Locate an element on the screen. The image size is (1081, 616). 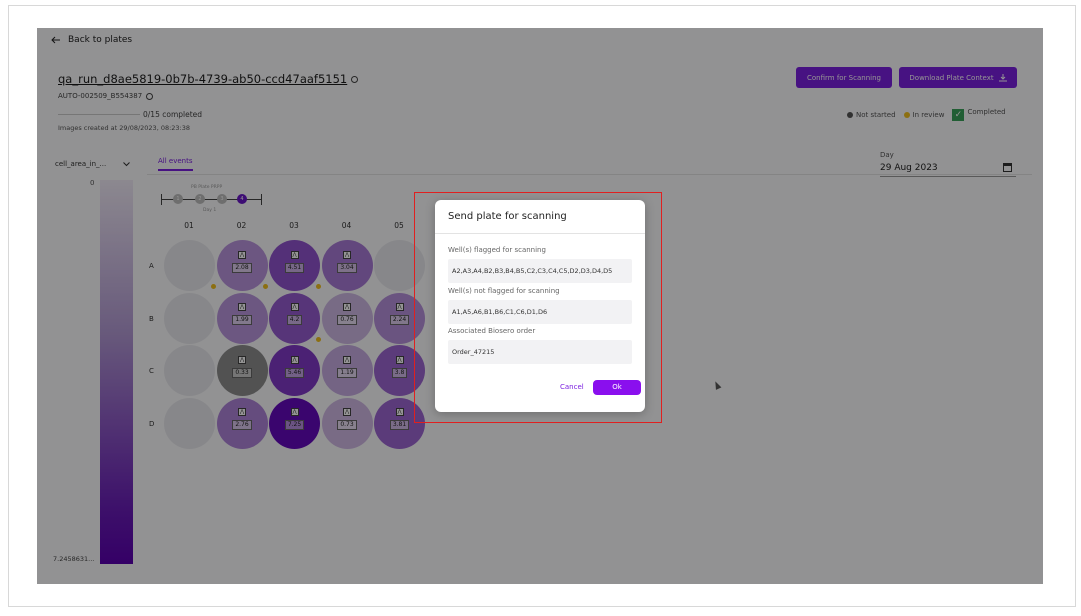
highlight-box is located at coordinates (538, 307).